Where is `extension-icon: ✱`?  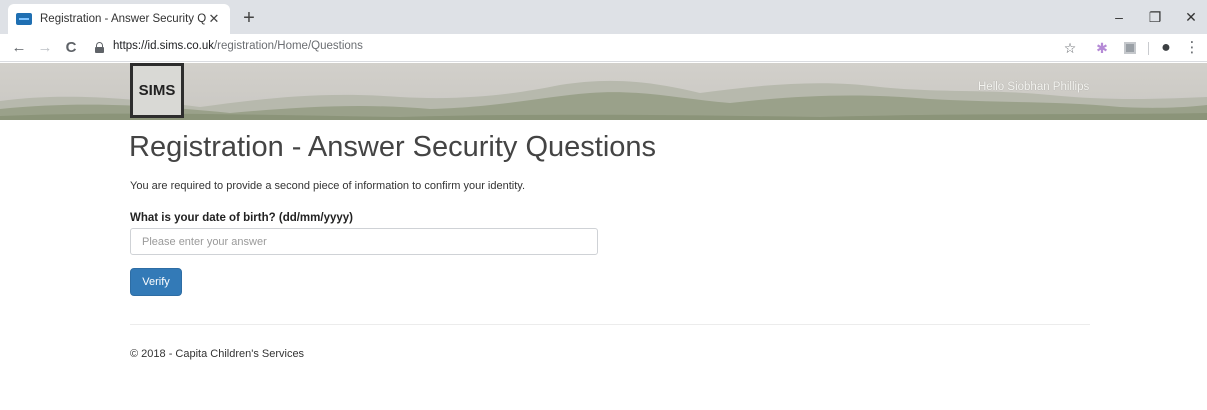 extension-icon: ✱ is located at coordinates (1102, 48).